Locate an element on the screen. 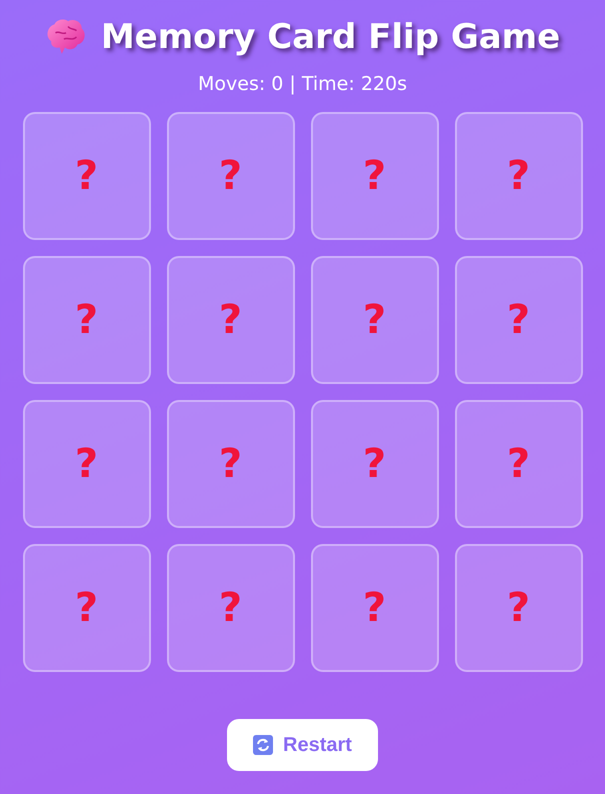 This screenshot has height=794, width=605. game-title: Memory Card Flip Game is located at coordinates (330, 37).